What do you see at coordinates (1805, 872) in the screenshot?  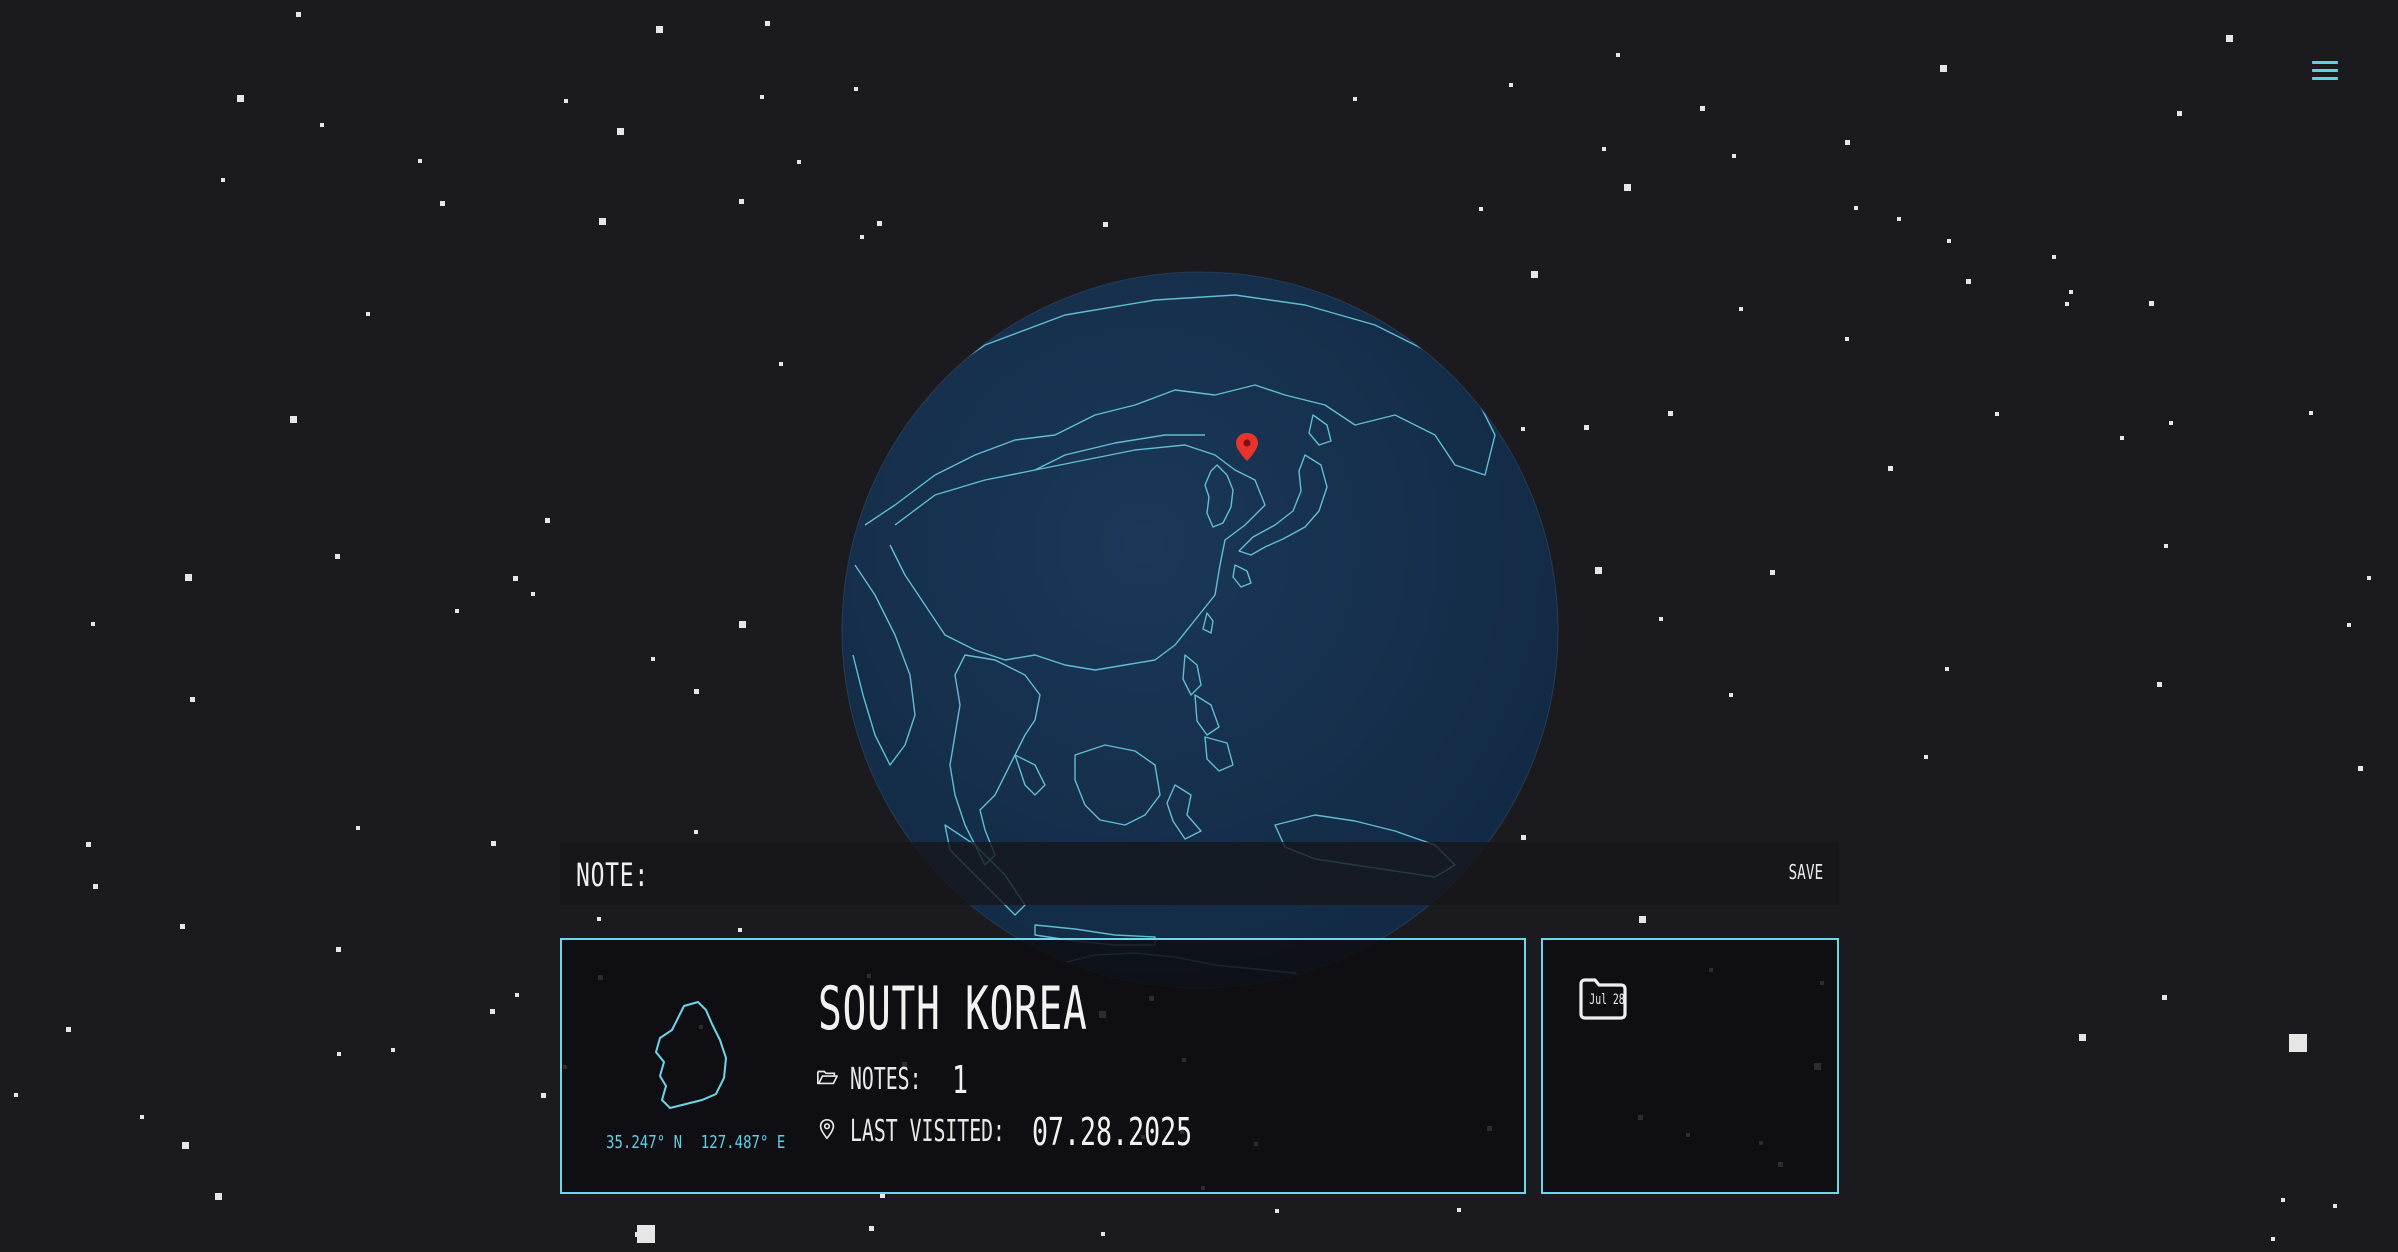 I see `save-button: SAVE` at bounding box center [1805, 872].